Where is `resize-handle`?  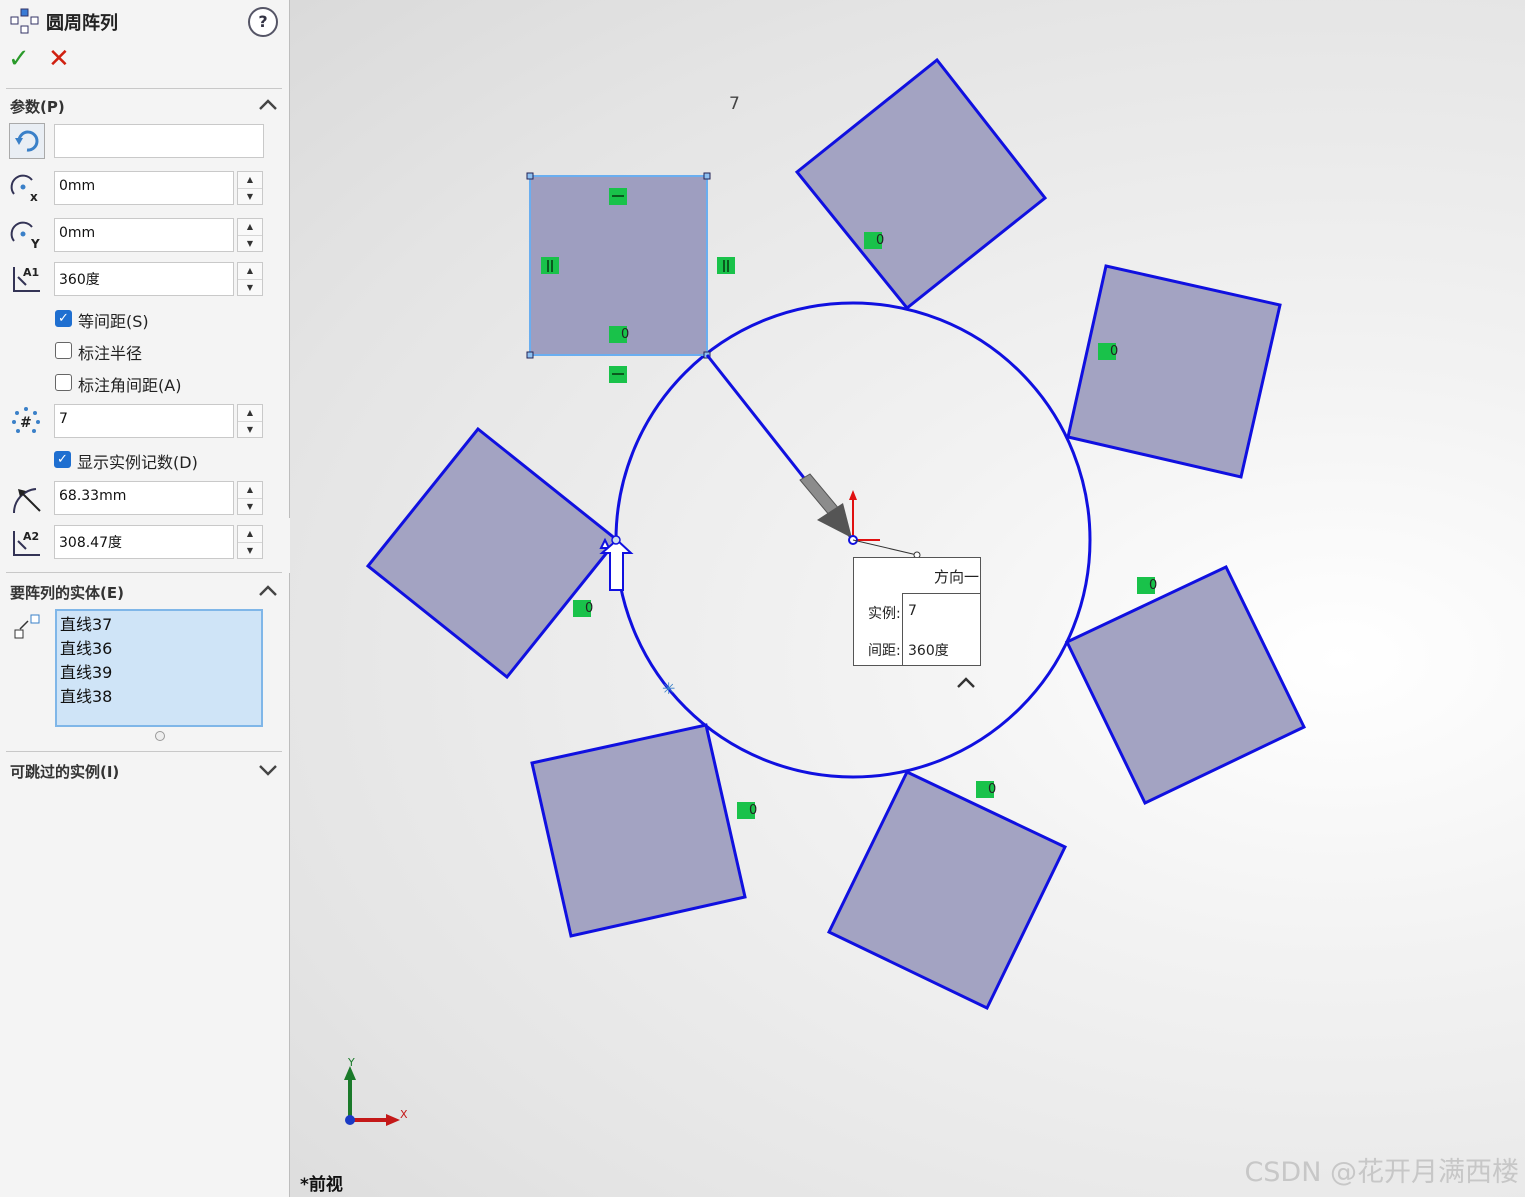 resize-handle is located at coordinates (160, 736).